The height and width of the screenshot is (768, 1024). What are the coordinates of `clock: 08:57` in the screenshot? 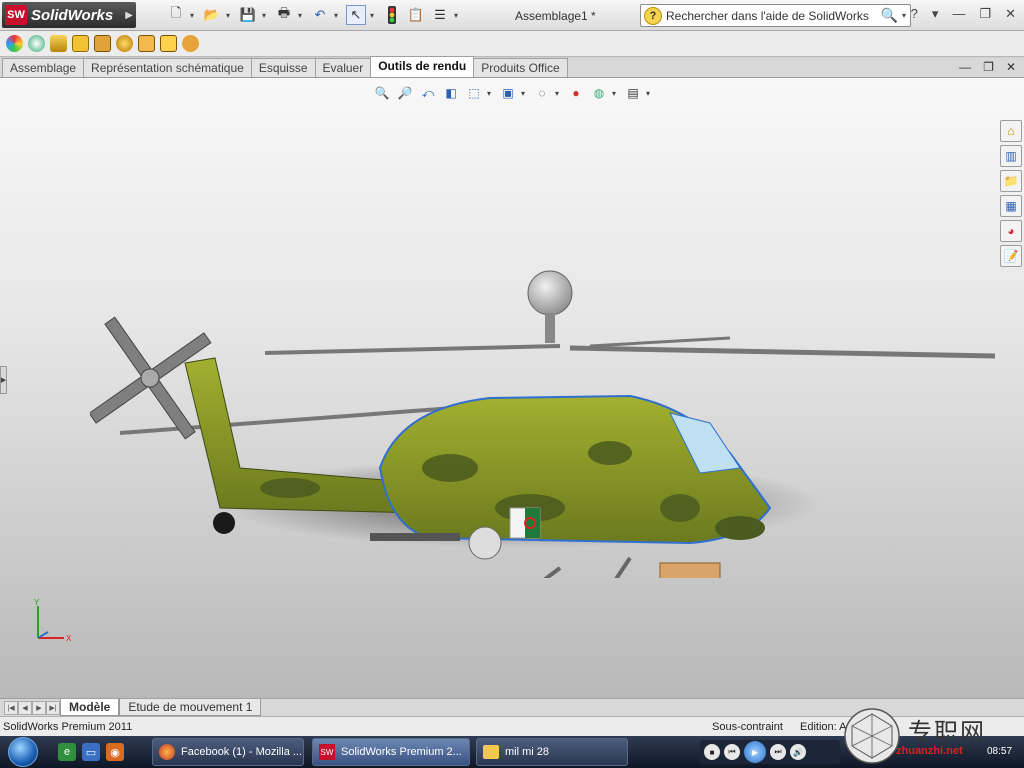 It's located at (1000, 751).